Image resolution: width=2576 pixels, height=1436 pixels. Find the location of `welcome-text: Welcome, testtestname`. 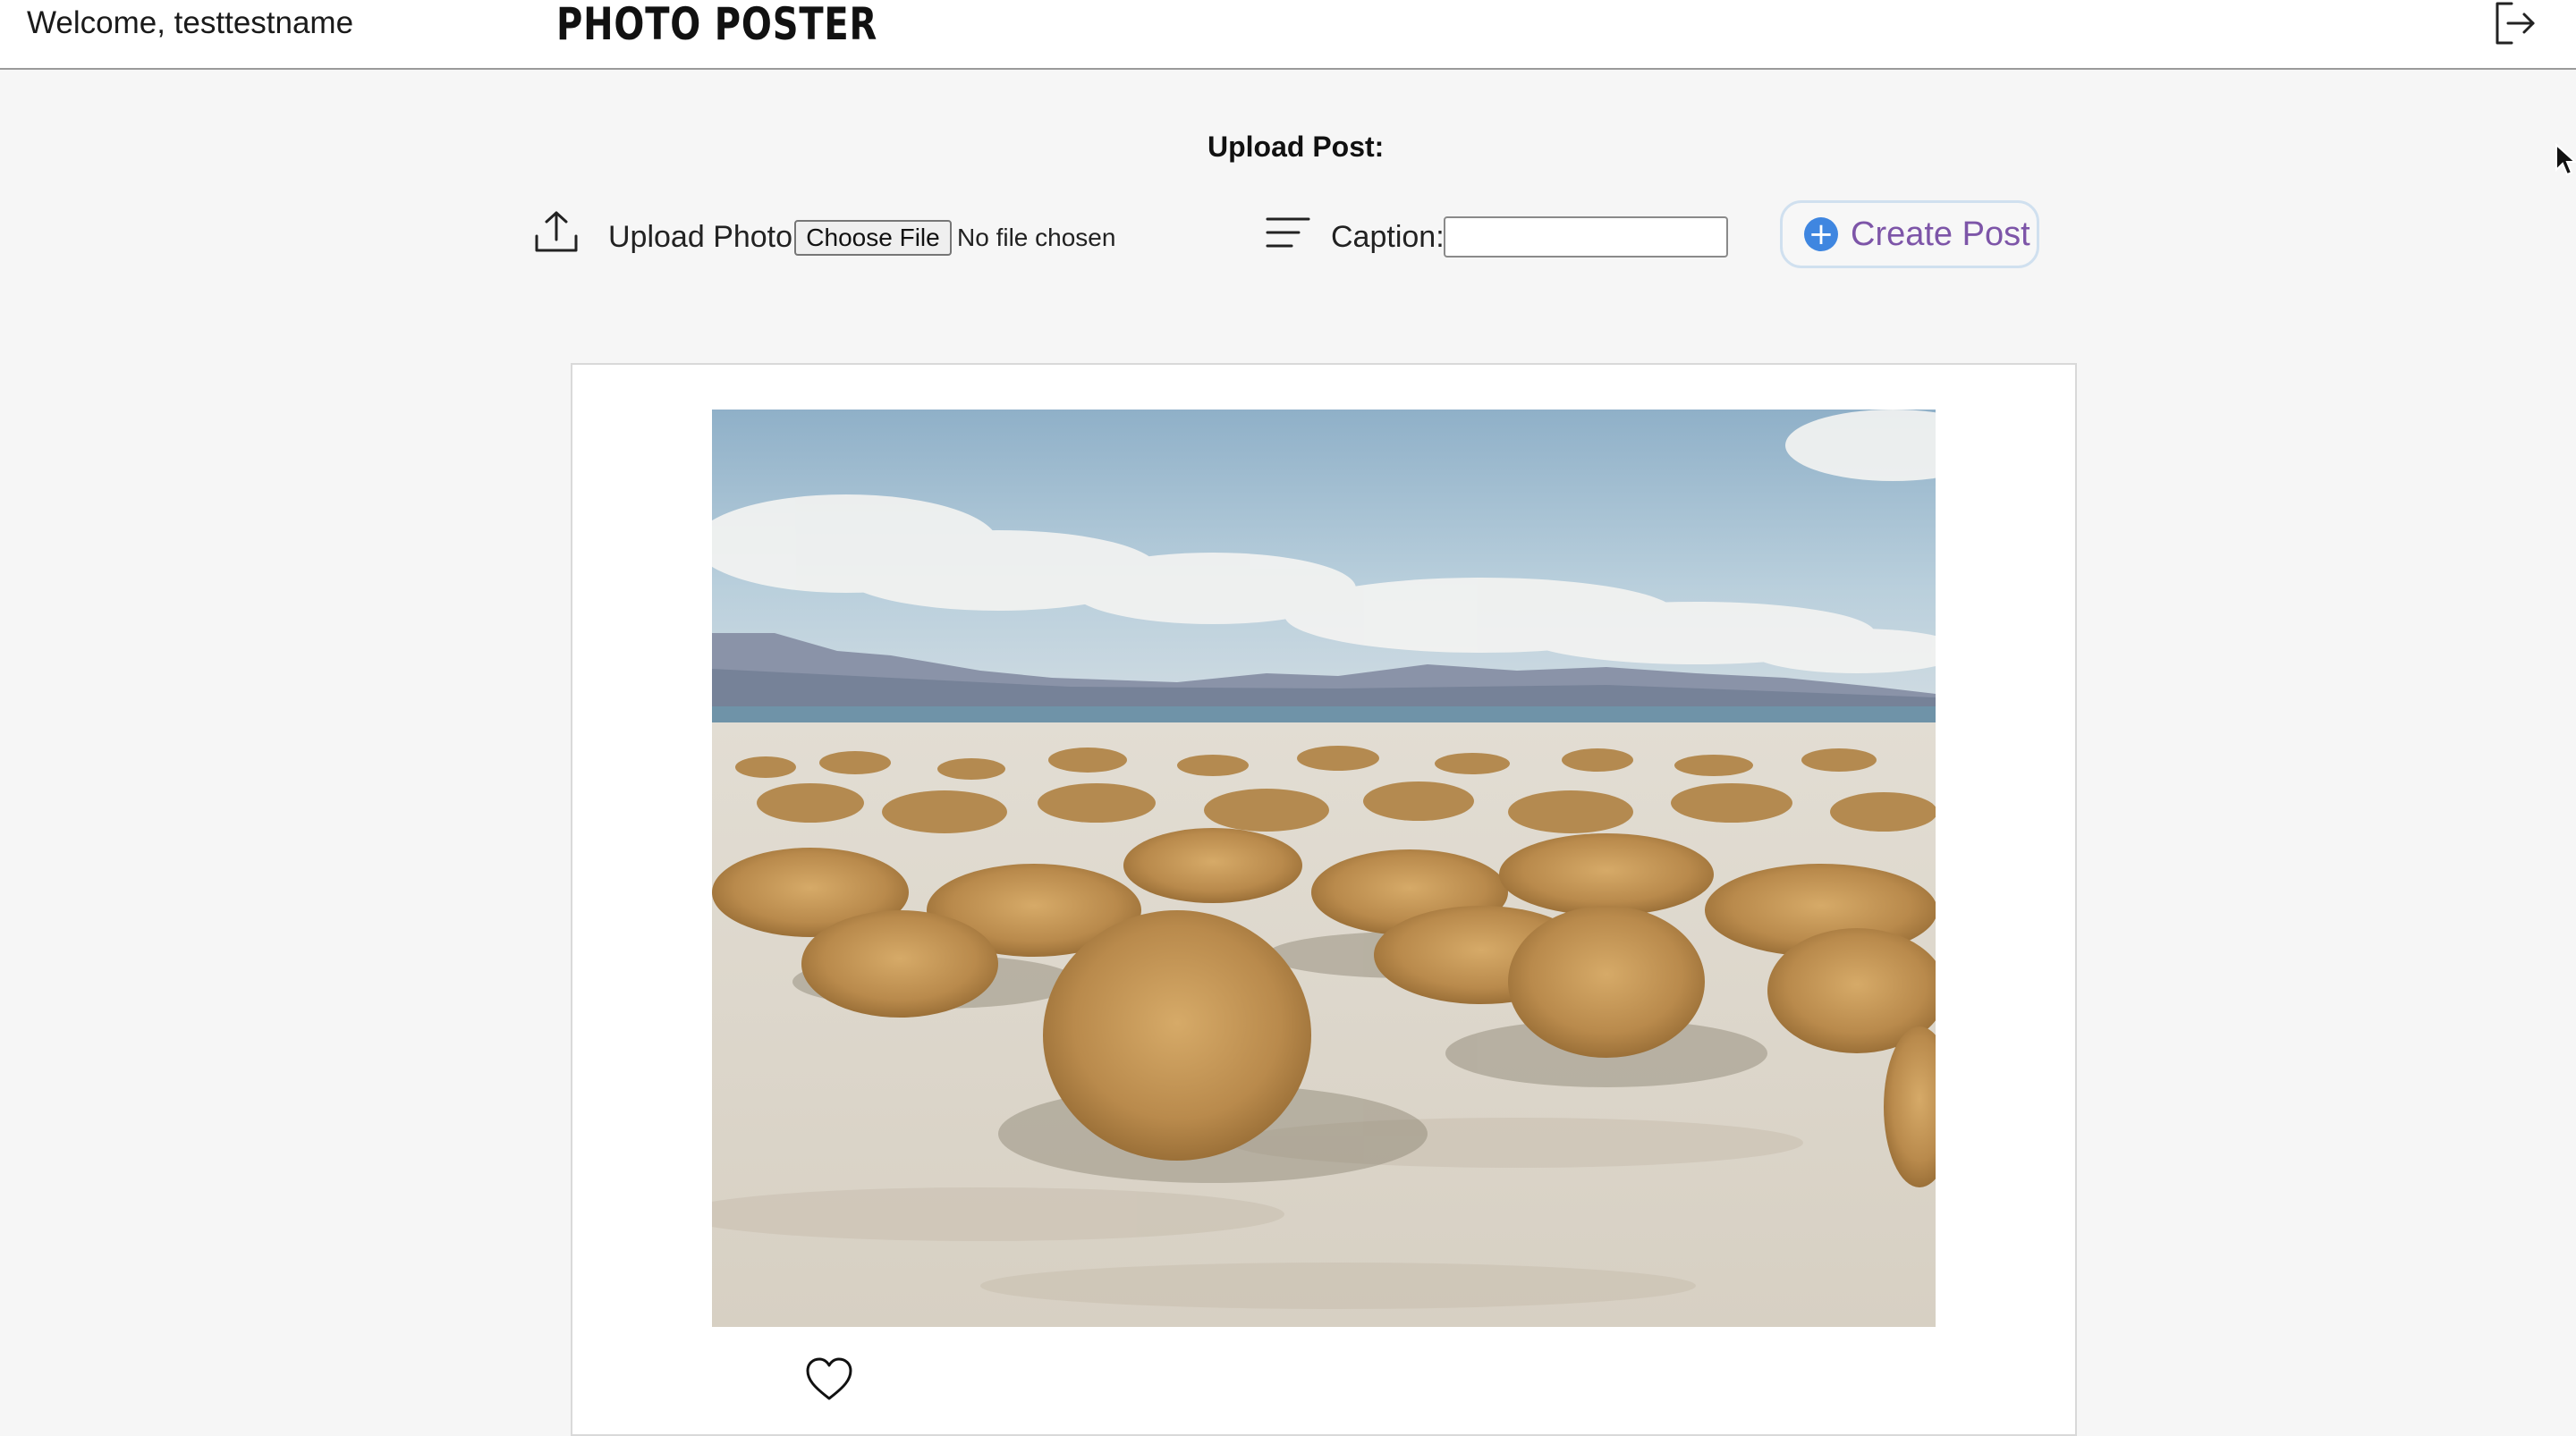

welcome-text: Welcome, testtestname is located at coordinates (190, 22).